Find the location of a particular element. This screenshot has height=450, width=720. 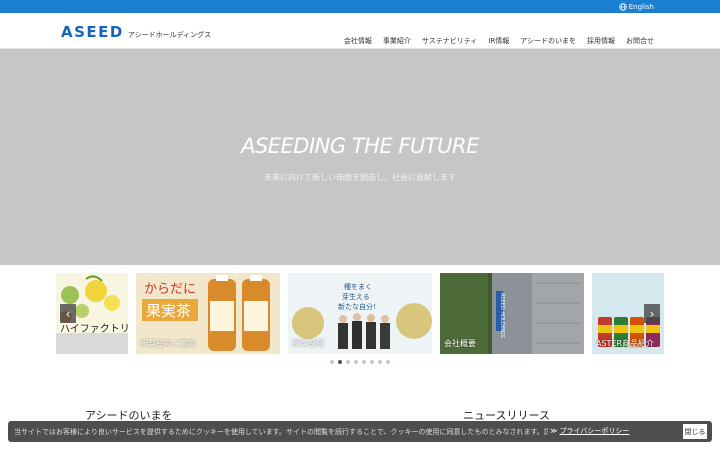

nav-item-recruit: 採用情報 is located at coordinates (601, 41).